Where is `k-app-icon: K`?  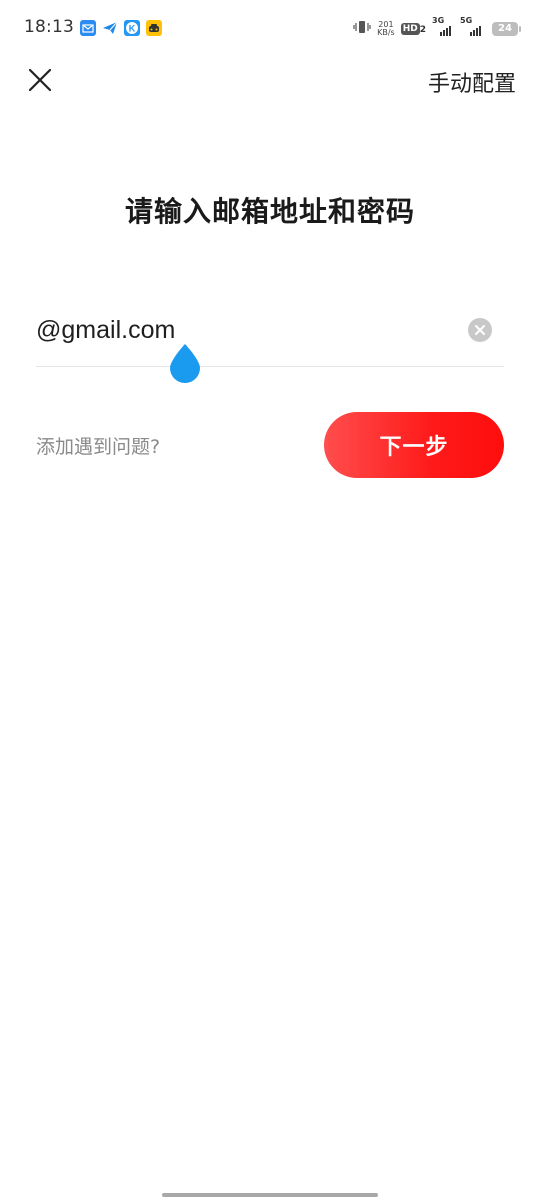 k-app-icon: K is located at coordinates (132, 28).